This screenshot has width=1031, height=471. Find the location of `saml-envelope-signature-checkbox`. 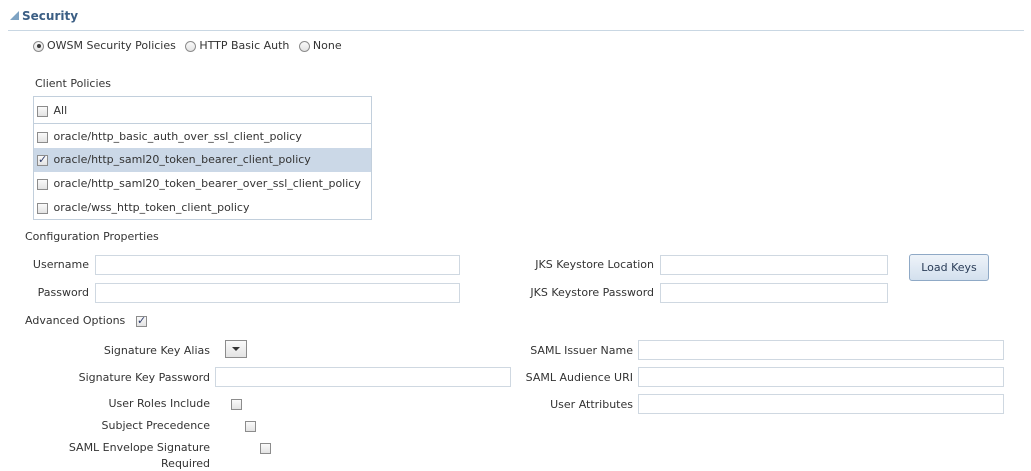

saml-envelope-signature-checkbox is located at coordinates (265, 448).